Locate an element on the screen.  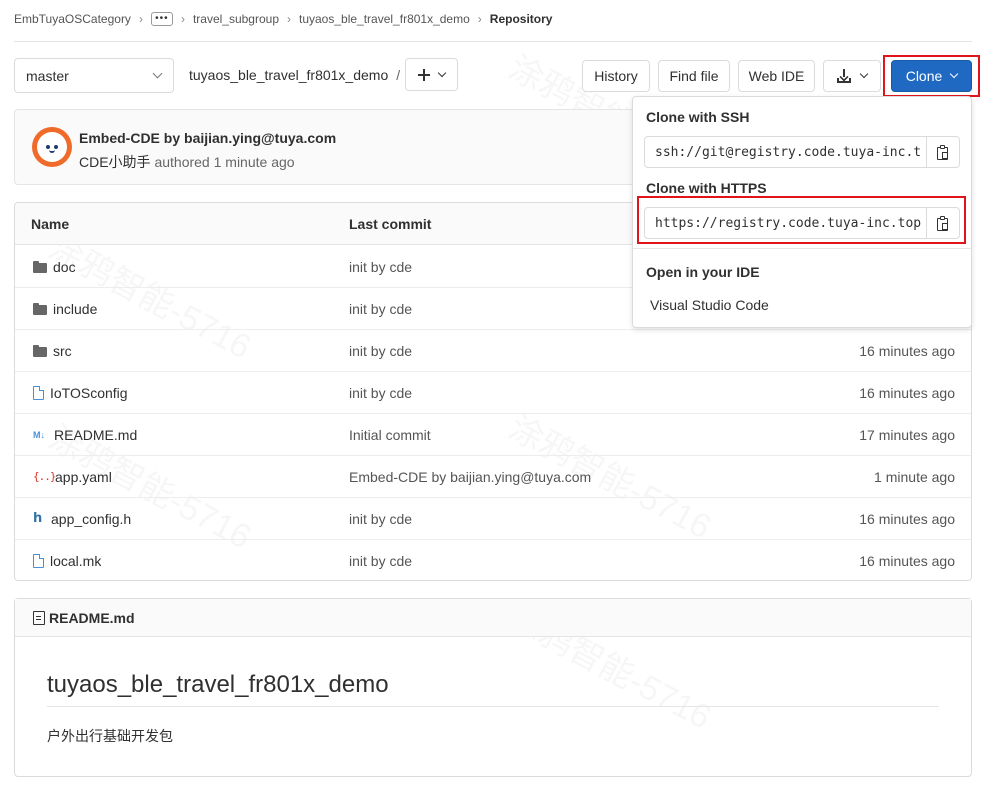
readme-description: 户外出行基础开发包 is located at coordinates (110, 736).